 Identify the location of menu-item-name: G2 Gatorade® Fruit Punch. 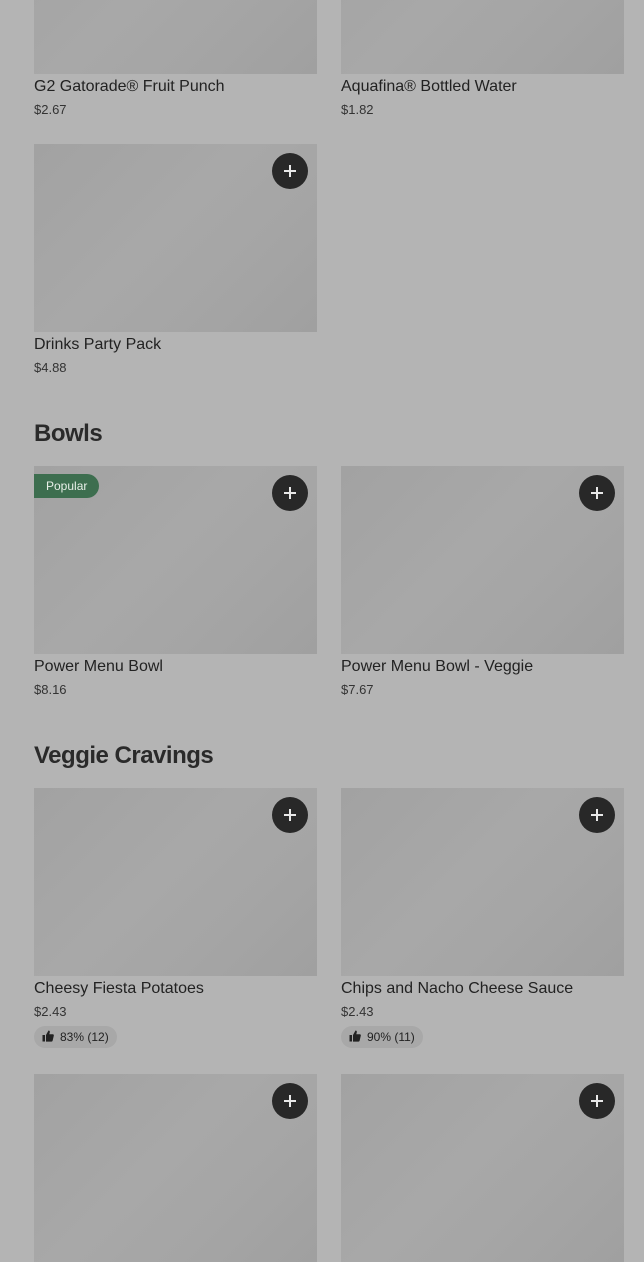
(129, 86).